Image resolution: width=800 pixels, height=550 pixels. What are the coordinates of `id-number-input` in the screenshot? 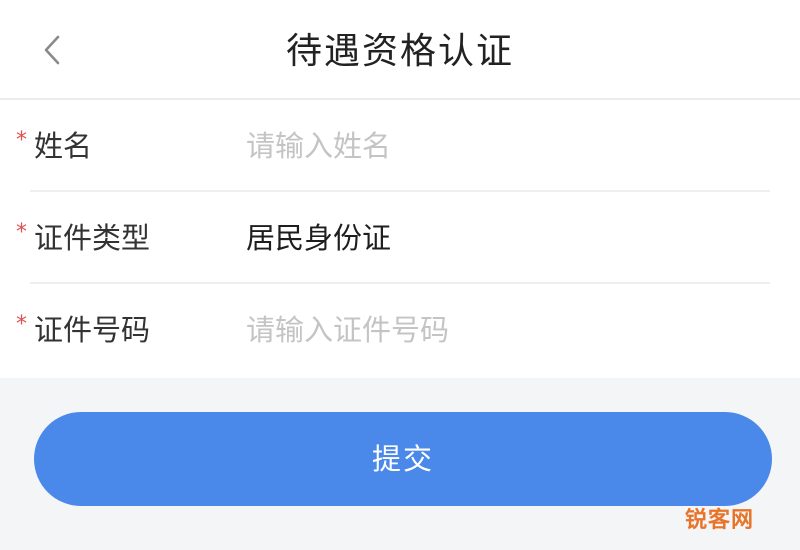 It's located at (496, 330).